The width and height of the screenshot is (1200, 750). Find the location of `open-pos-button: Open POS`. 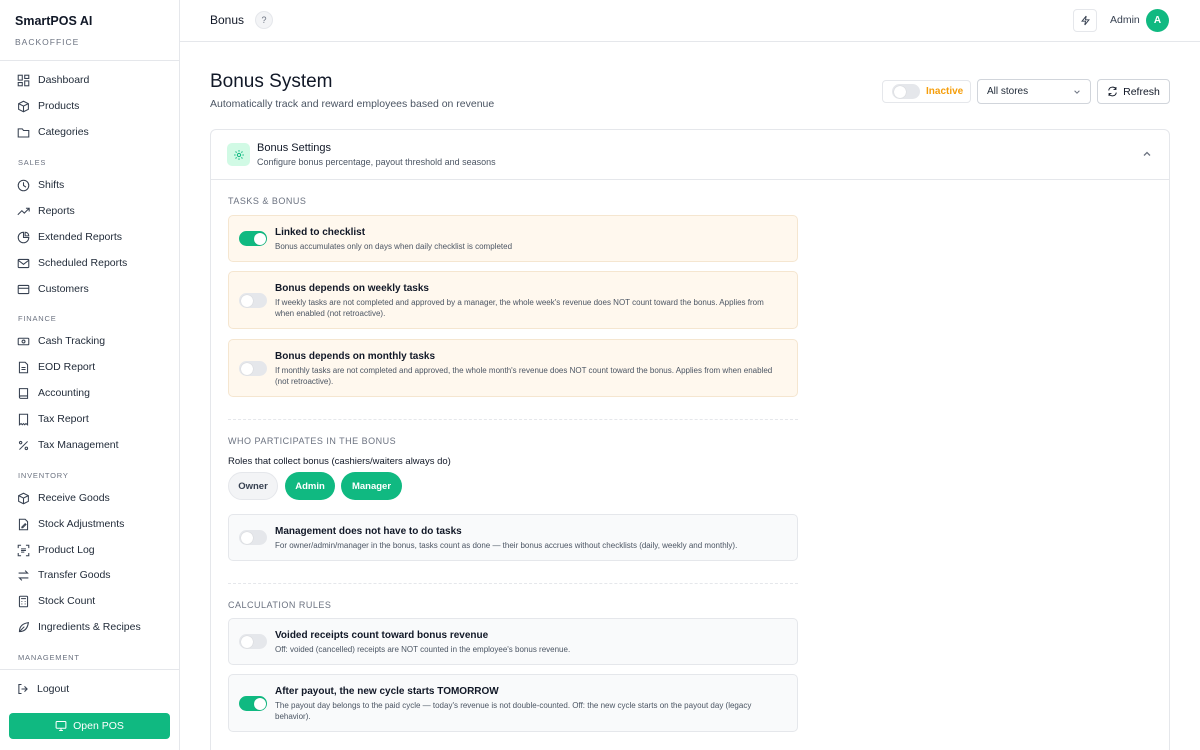

open-pos-button: Open POS is located at coordinates (89, 726).